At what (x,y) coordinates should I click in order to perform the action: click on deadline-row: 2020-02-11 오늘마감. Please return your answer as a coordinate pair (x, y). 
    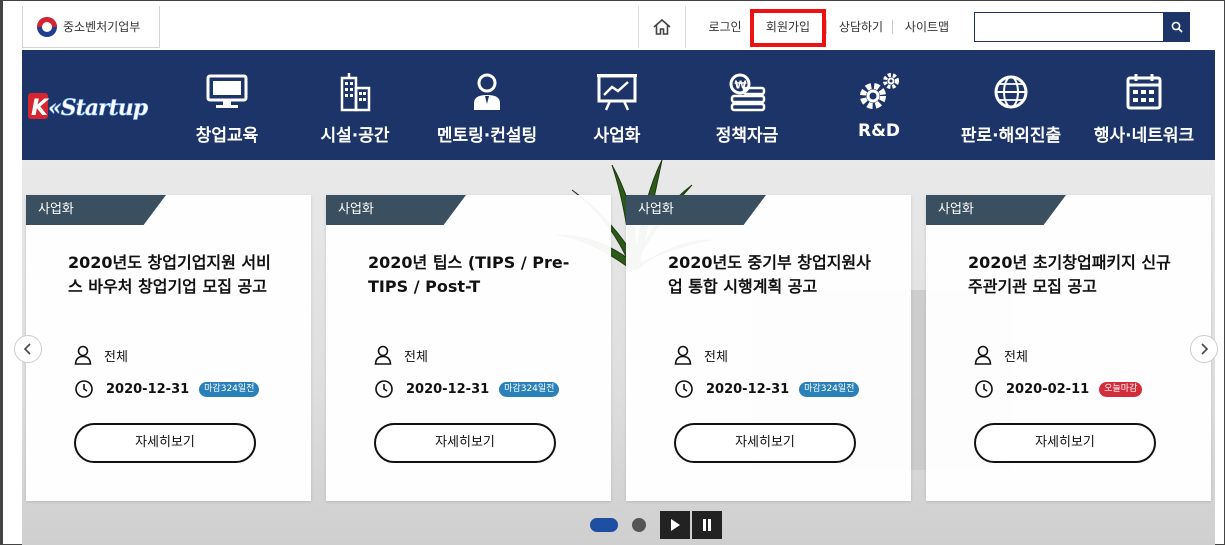
    Looking at the image, I should click on (1058, 389).